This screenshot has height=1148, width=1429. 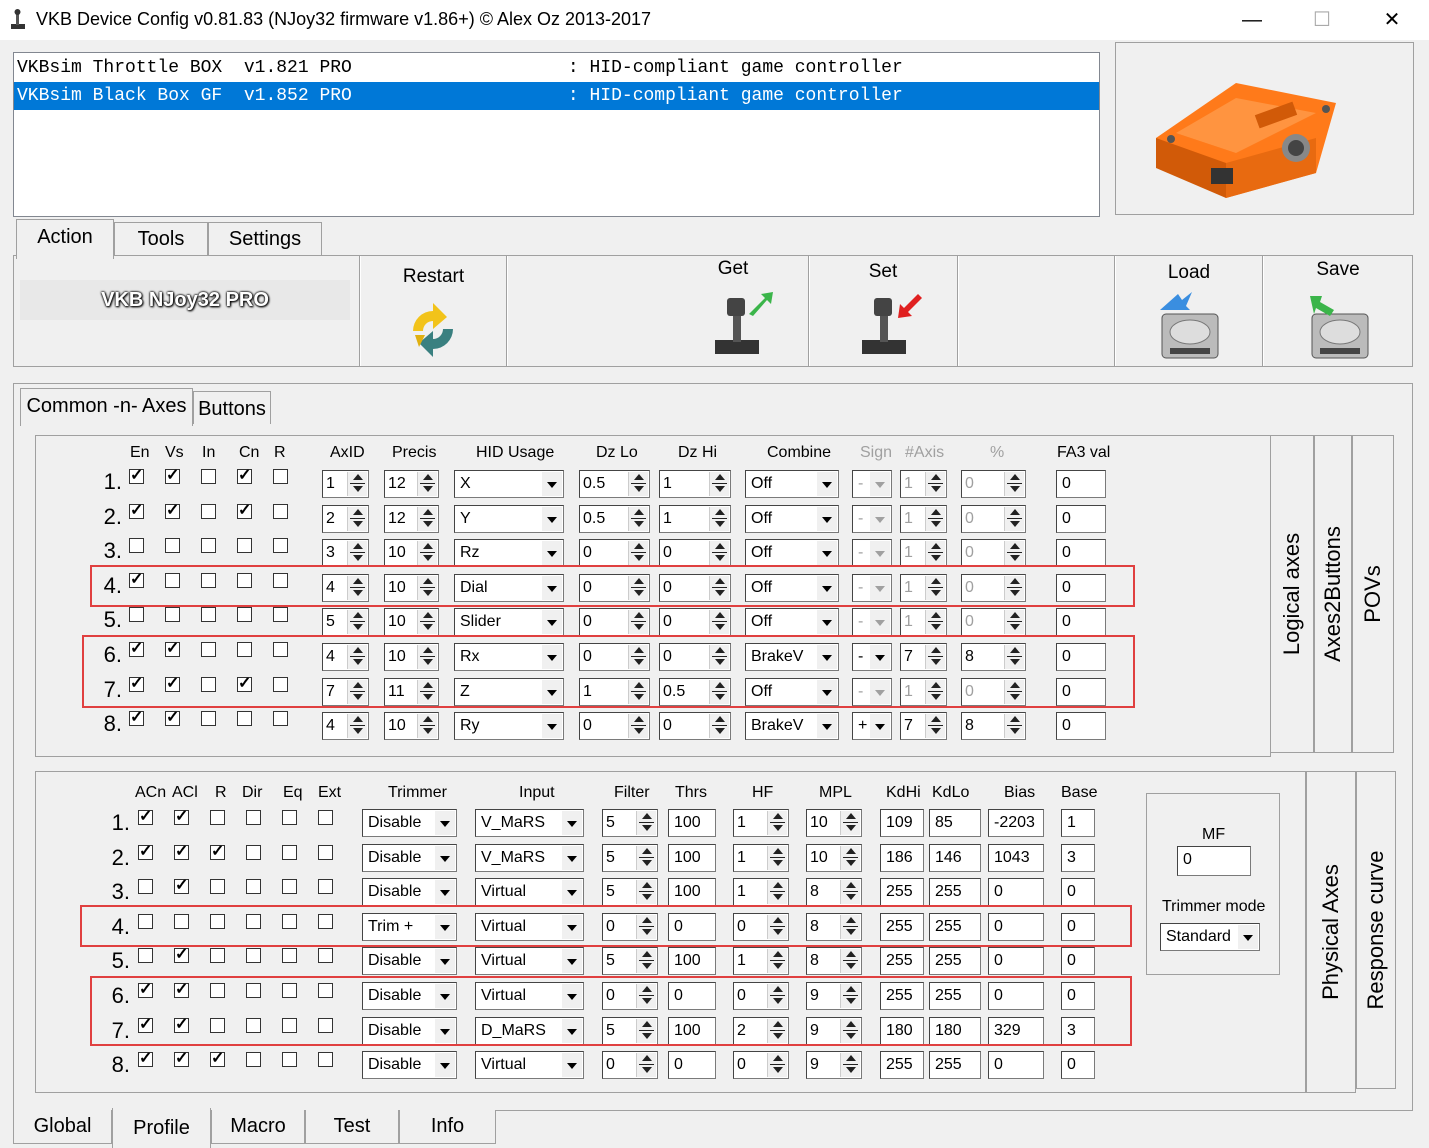 What do you see at coordinates (1214, 861) in the screenshot?
I see `mf-input: 0` at bounding box center [1214, 861].